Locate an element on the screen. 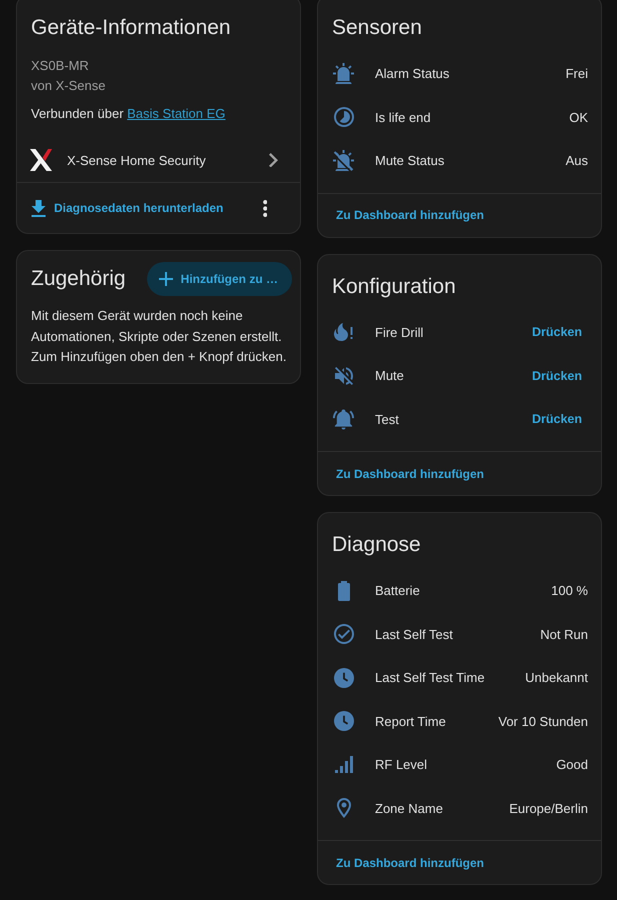  entity-value: Good is located at coordinates (572, 764).